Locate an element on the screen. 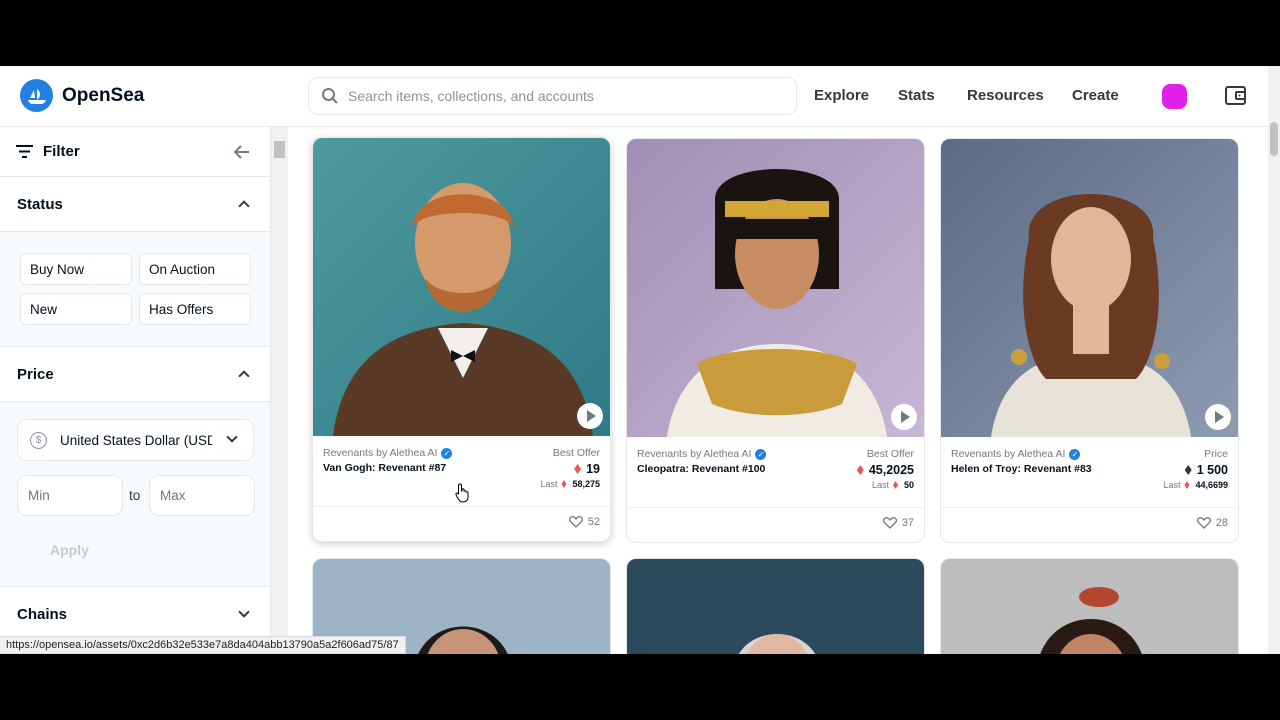 Image resolution: width=1280 pixels, height=720 pixels. favorite-button: 37 is located at coordinates (898, 523).